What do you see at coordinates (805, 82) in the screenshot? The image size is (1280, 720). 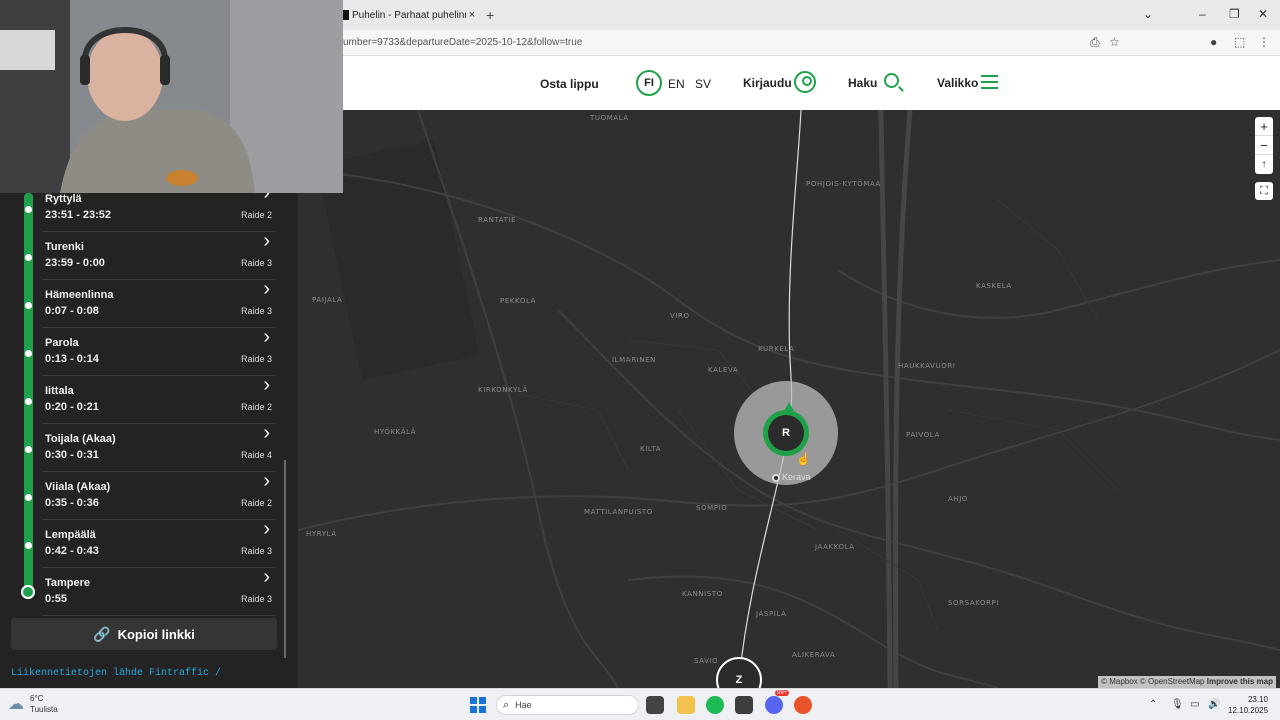 I see `user-icon` at bounding box center [805, 82].